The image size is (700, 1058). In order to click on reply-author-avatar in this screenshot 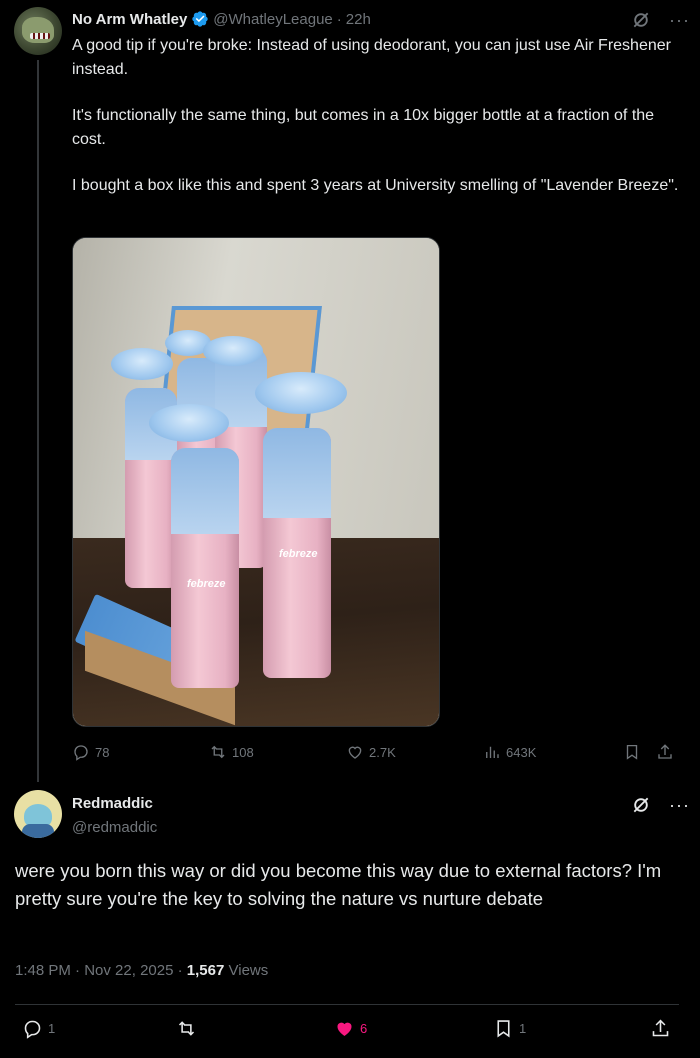, I will do `click(38, 814)`.